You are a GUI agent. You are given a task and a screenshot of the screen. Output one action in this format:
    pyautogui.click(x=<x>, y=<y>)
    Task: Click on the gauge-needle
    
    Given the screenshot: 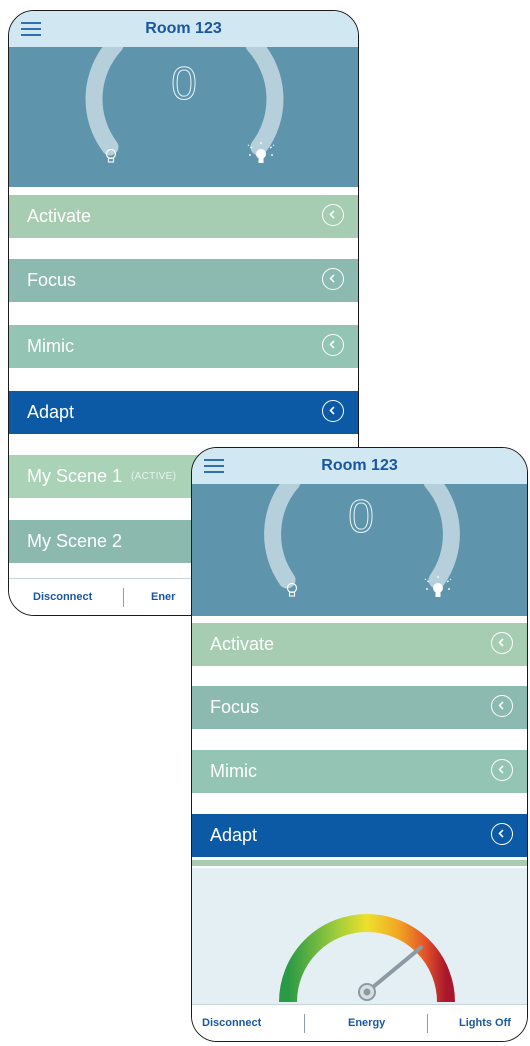 What is the action you would take?
    pyautogui.click(x=394, y=969)
    